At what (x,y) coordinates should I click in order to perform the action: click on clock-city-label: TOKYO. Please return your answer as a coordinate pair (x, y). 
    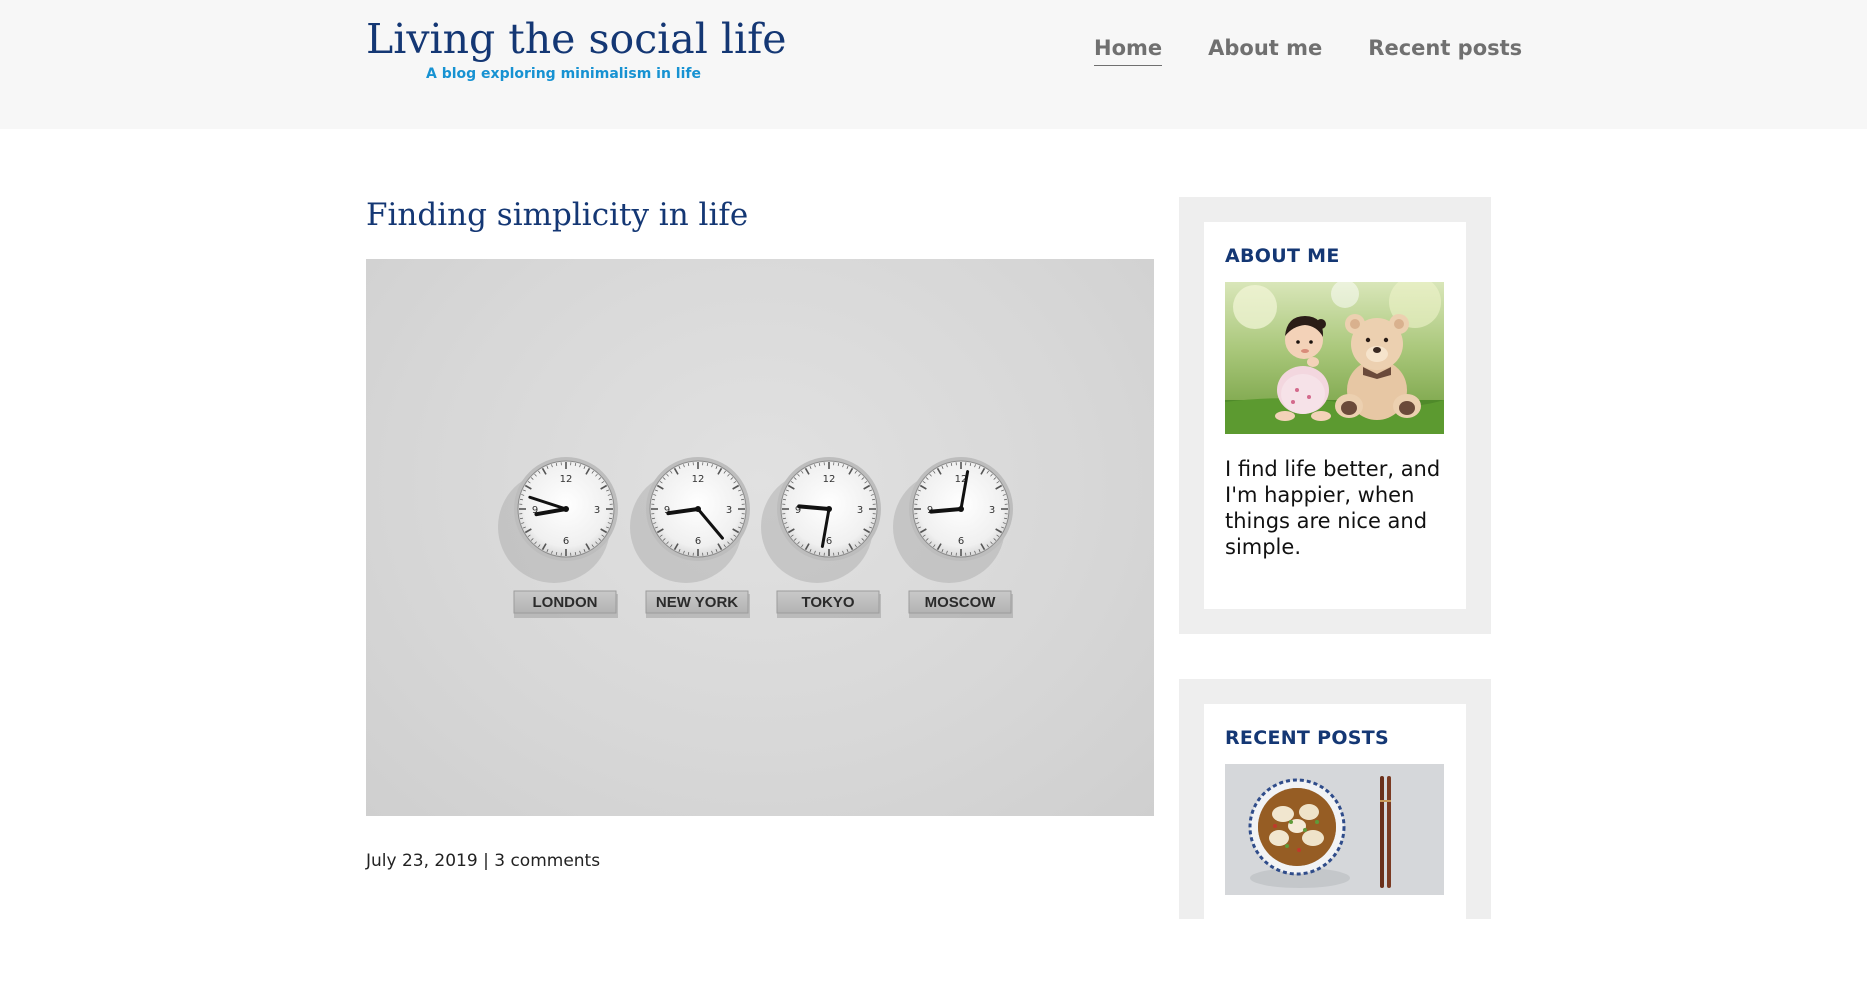
    Looking at the image, I should click on (827, 602).